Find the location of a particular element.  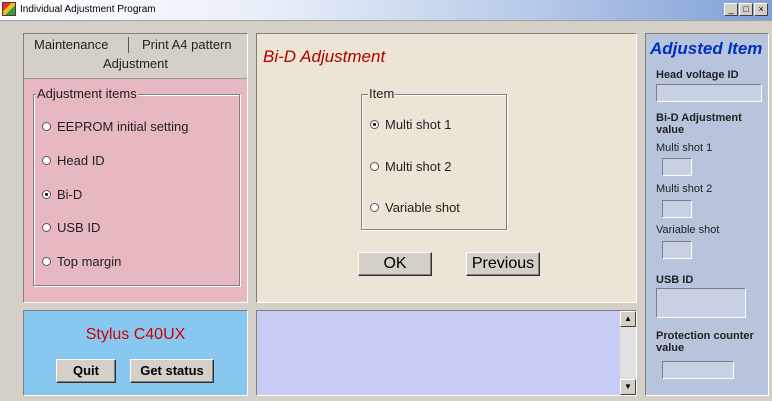

get-status-button: Get status is located at coordinates (172, 371).